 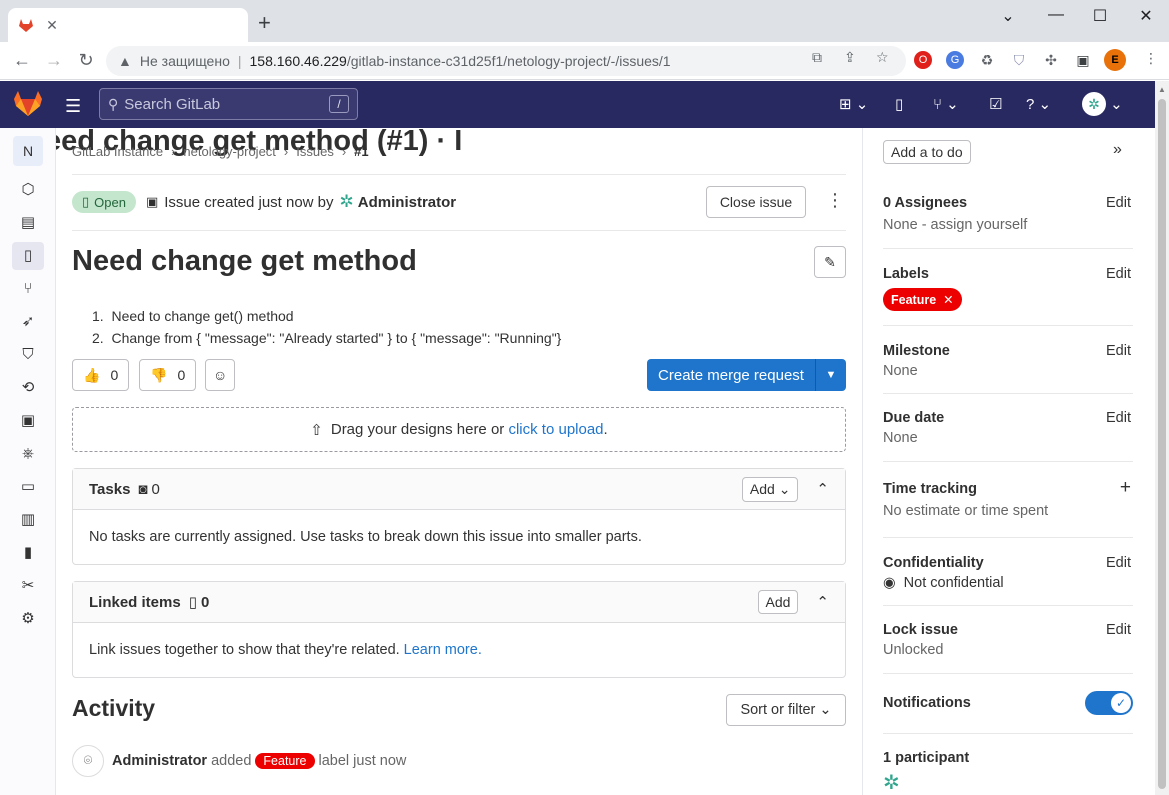 I want to click on thumbs-down-button: 👎 0, so click(x=168, y=375).